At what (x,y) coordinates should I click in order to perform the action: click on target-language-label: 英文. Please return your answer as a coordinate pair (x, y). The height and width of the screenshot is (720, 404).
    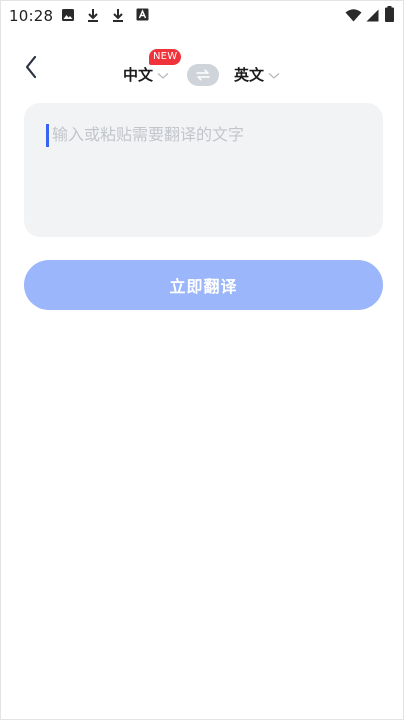
    Looking at the image, I should click on (249, 75).